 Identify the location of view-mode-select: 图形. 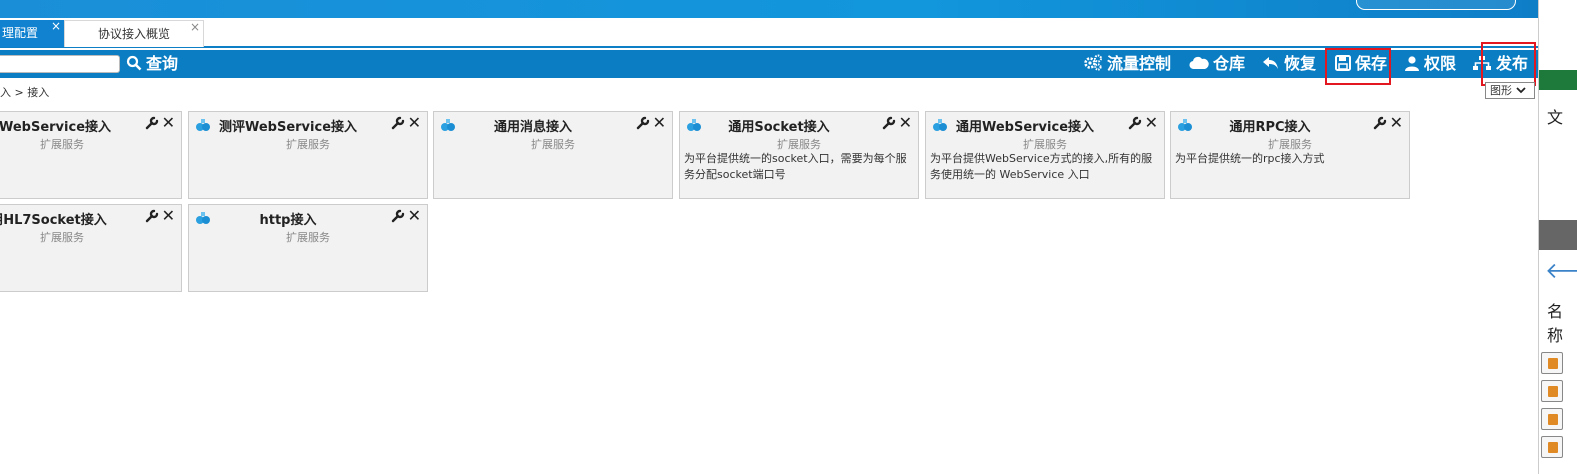
(1510, 90).